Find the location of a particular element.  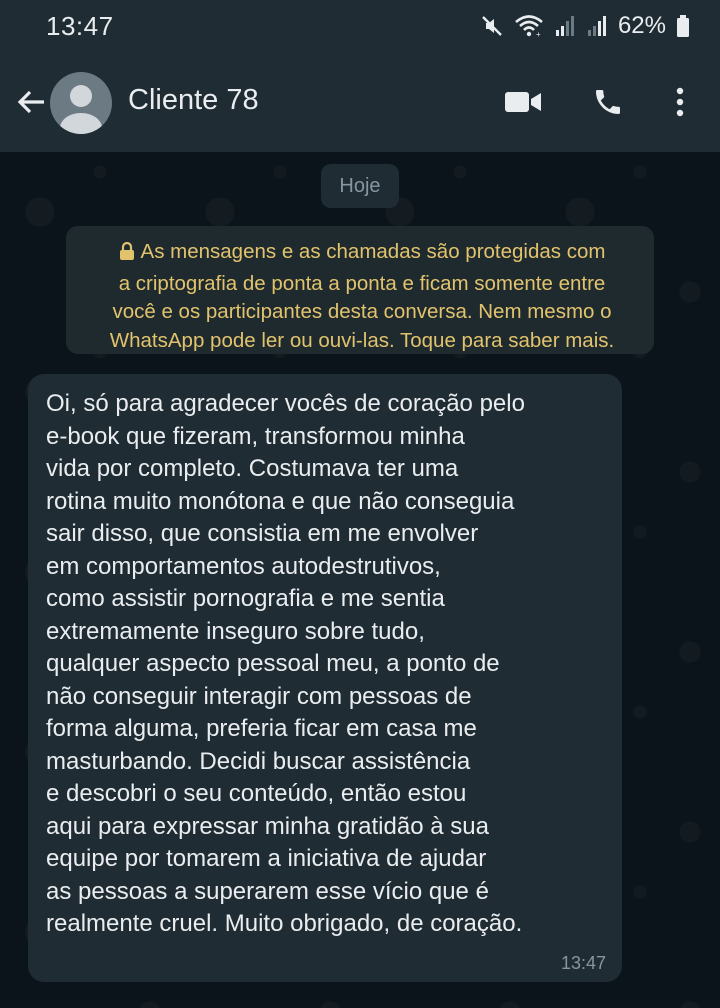

more-vert-icon is located at coordinates (680, 102).